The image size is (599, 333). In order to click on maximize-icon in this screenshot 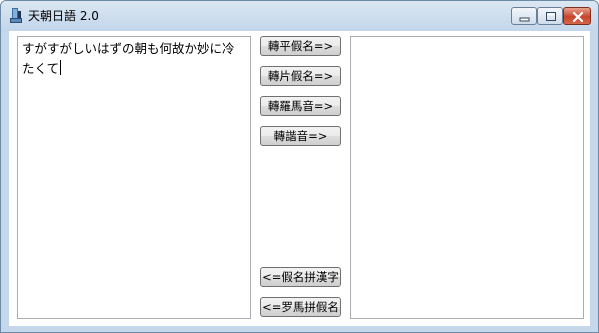, I will do `click(551, 16)`.